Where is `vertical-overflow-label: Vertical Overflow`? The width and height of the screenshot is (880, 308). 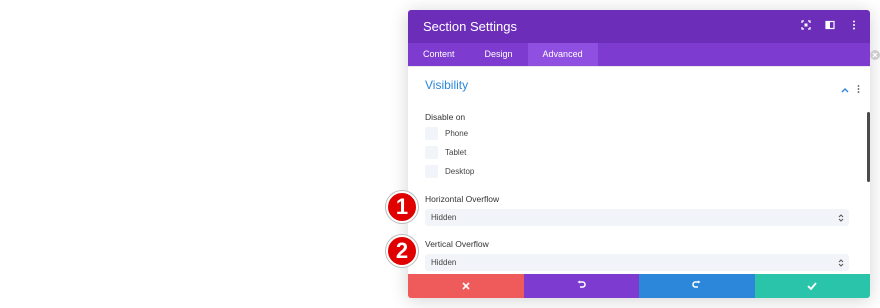
vertical-overflow-label: Vertical Overflow is located at coordinates (457, 244).